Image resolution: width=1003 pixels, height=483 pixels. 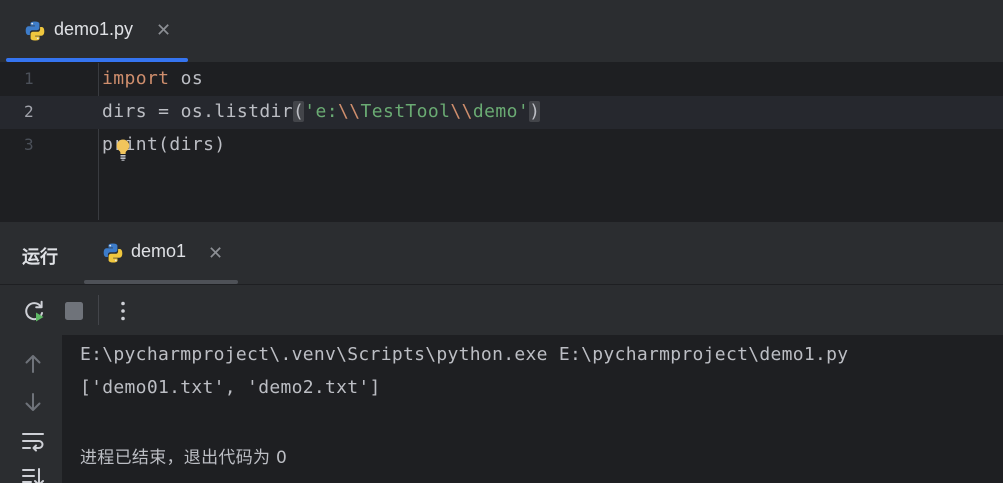 I want to click on line-number: 3, so click(x=29, y=144).